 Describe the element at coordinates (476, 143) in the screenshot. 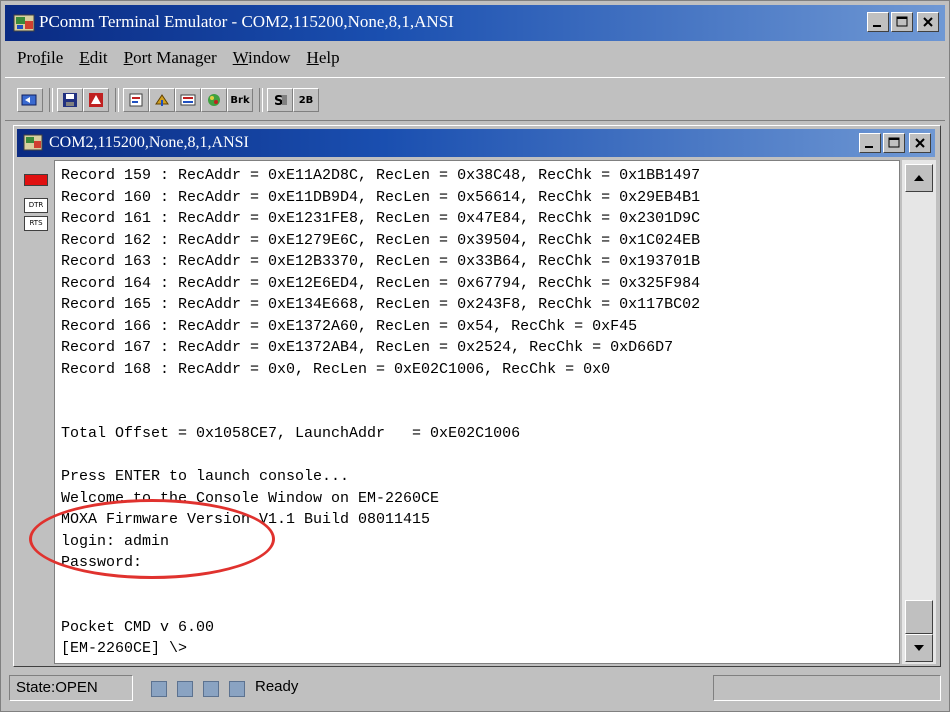

I see `child-title-bar: COM2,115200,None,8,1,ANSI` at that location.